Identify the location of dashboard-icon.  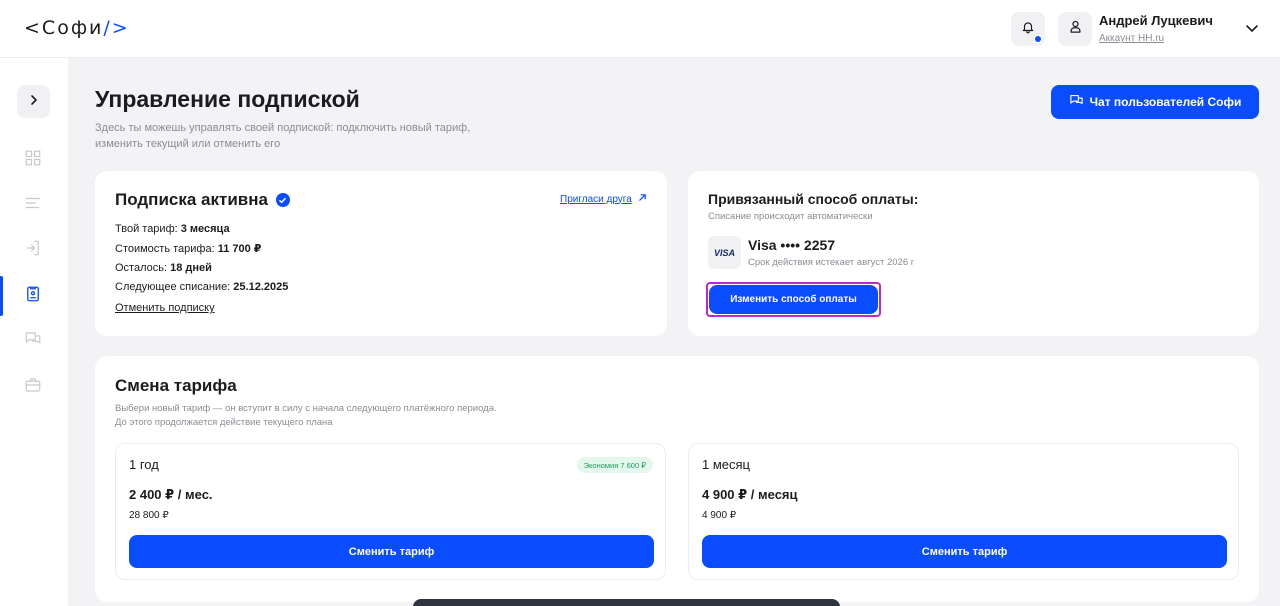
(33, 160).